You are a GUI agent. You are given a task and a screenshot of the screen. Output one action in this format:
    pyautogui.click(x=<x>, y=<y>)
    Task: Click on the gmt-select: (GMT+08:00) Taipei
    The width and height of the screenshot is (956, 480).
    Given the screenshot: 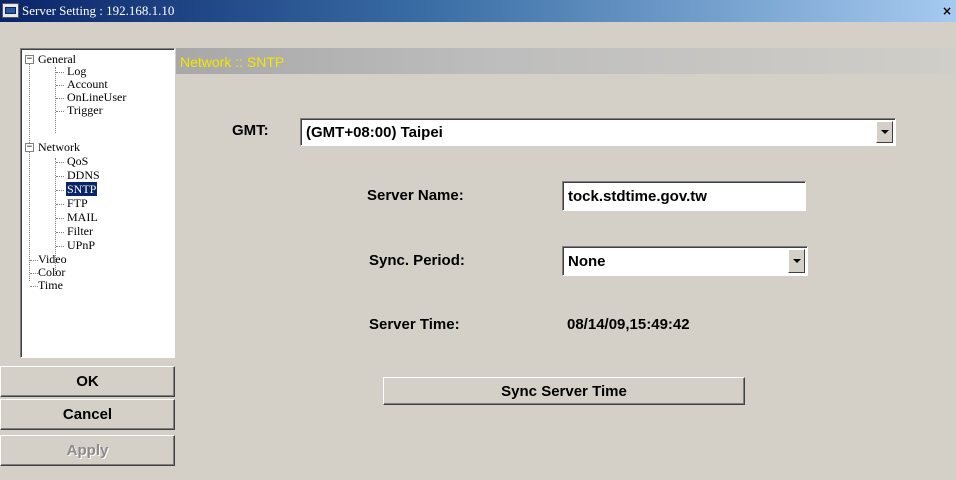 What is the action you would take?
    pyautogui.click(x=598, y=132)
    